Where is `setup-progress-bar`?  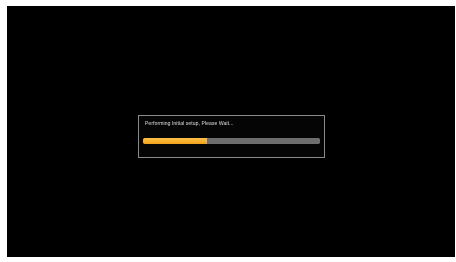
setup-progress-bar is located at coordinates (231, 141).